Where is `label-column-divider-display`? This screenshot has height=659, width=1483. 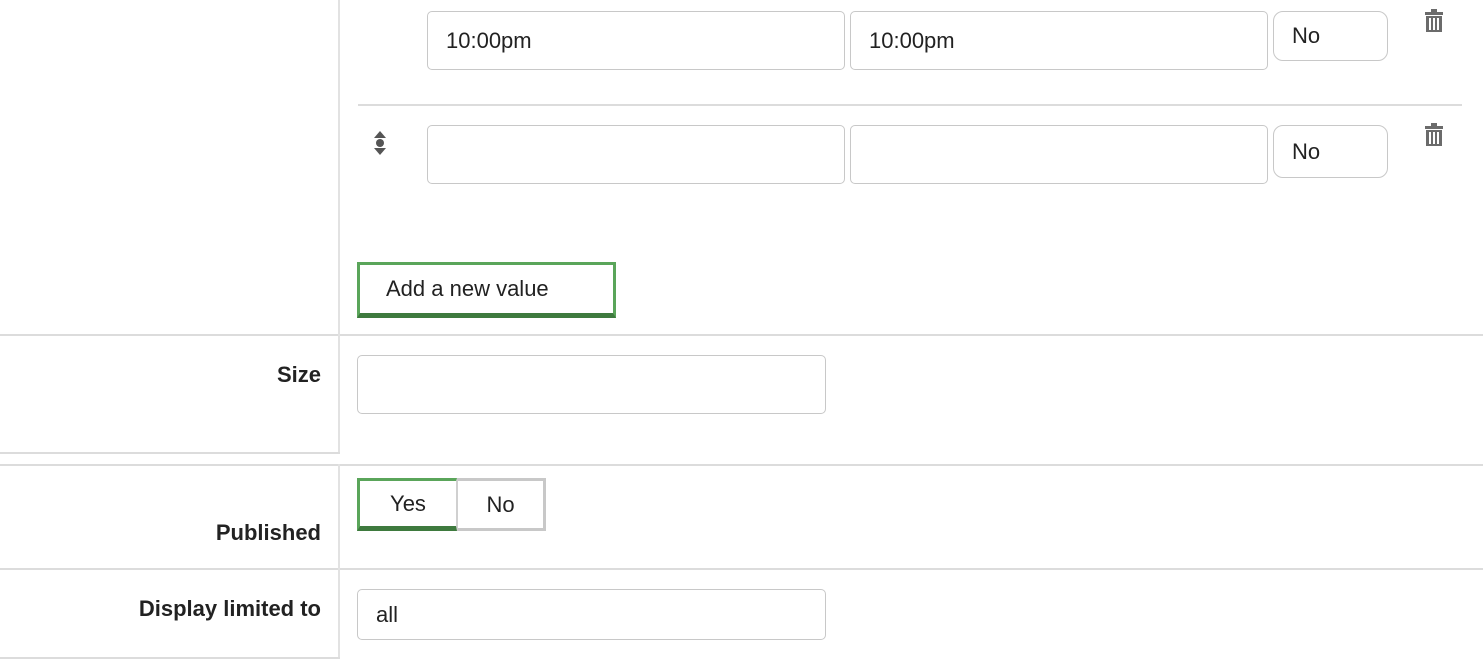 label-column-divider-display is located at coordinates (339, 613).